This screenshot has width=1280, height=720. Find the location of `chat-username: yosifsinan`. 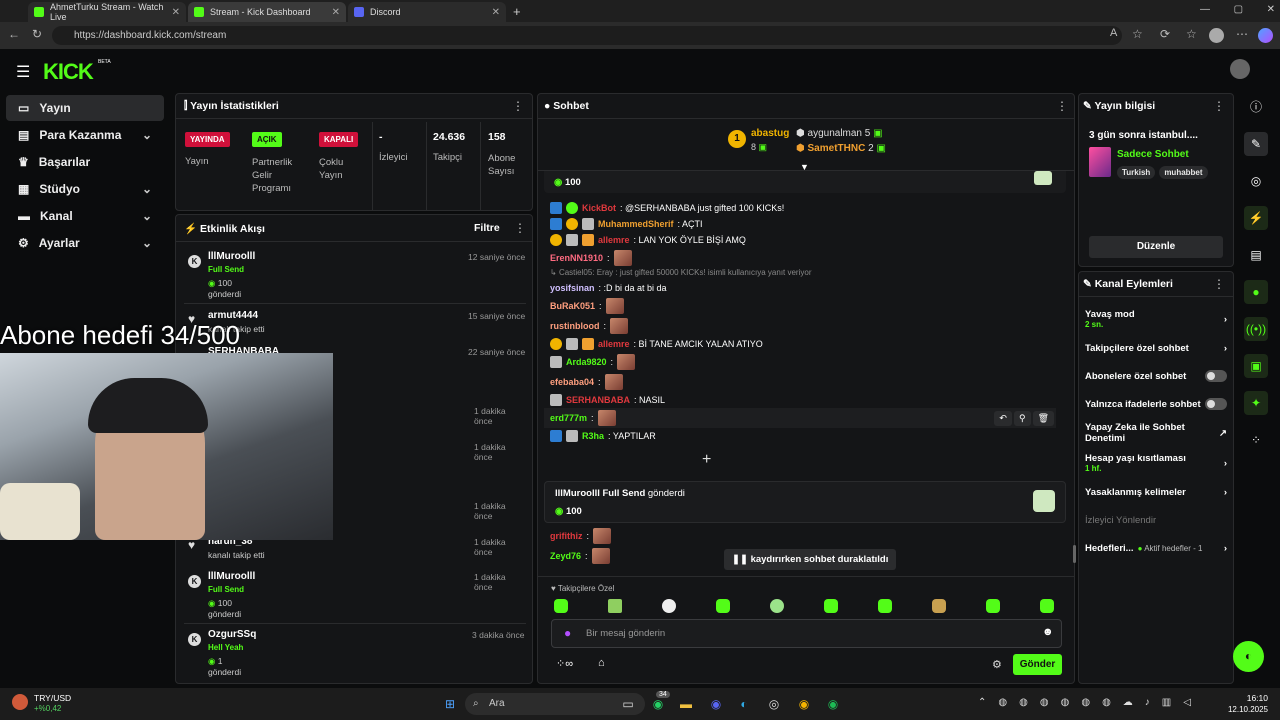

chat-username: yosifsinan is located at coordinates (572, 288).